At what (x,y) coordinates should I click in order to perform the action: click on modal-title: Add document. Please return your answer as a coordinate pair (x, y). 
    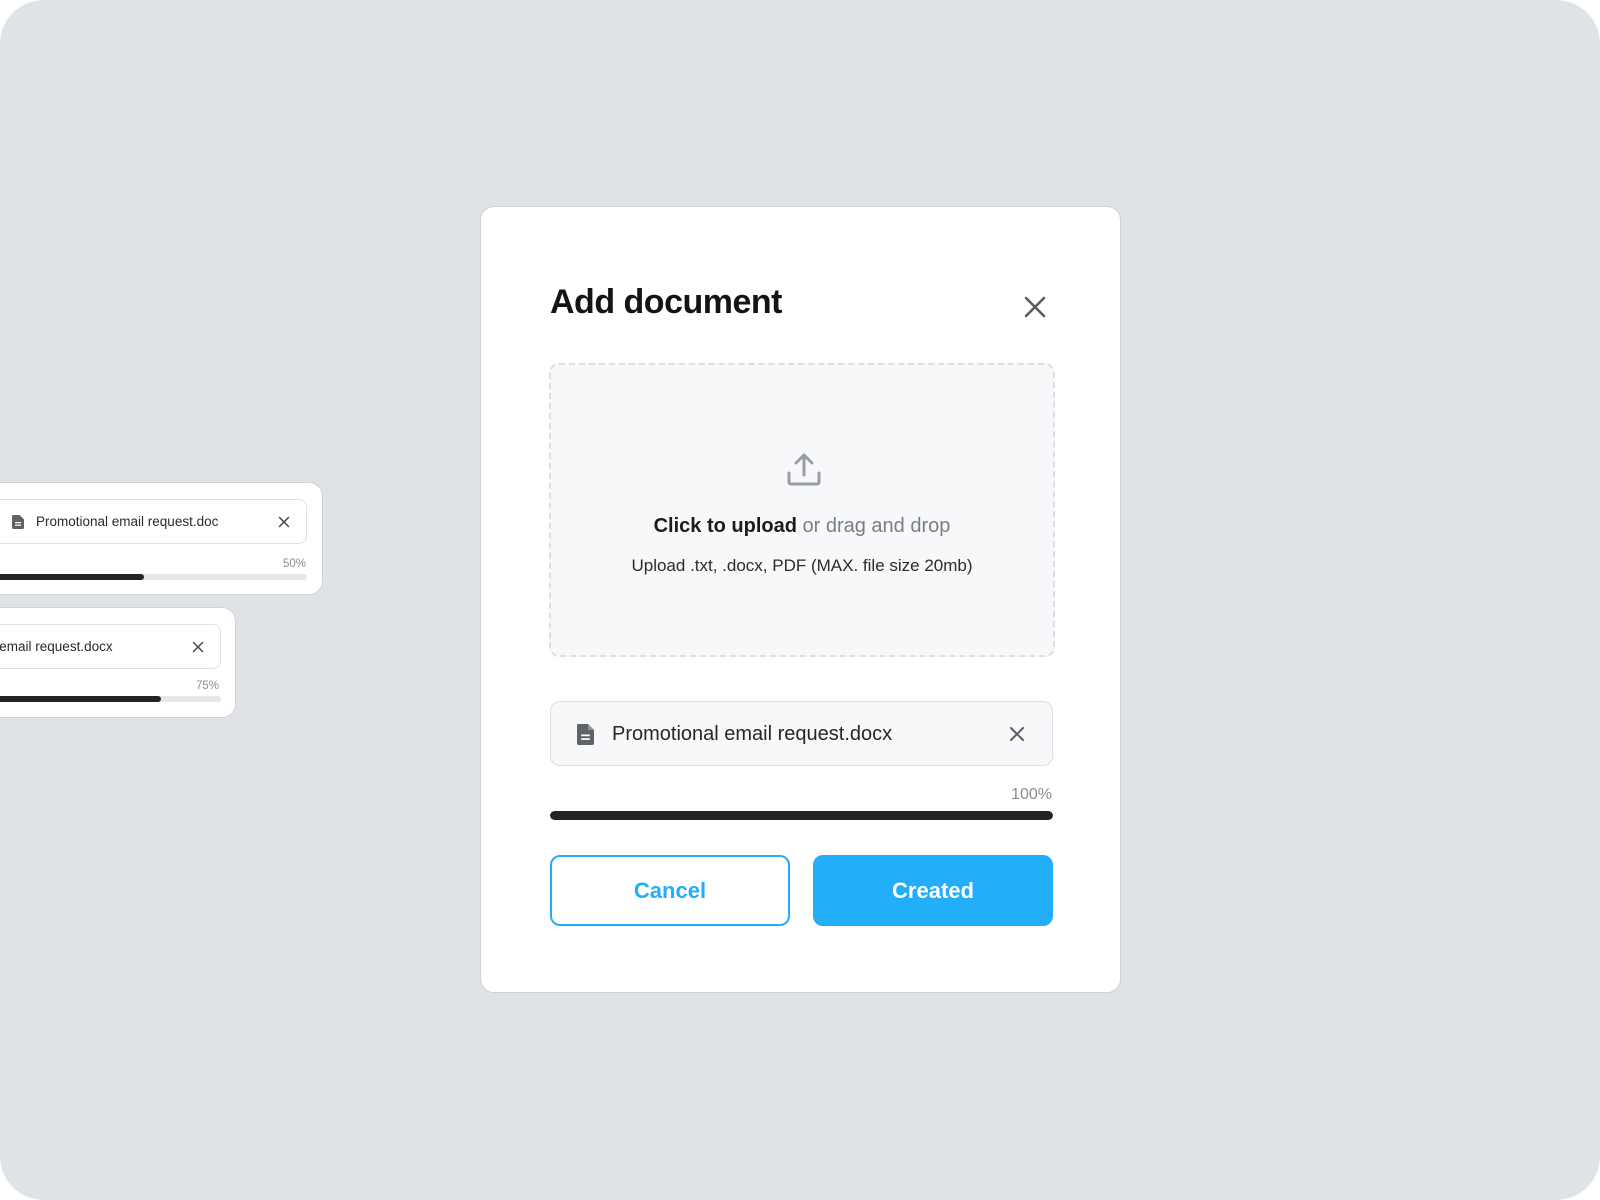
    Looking at the image, I should click on (666, 302).